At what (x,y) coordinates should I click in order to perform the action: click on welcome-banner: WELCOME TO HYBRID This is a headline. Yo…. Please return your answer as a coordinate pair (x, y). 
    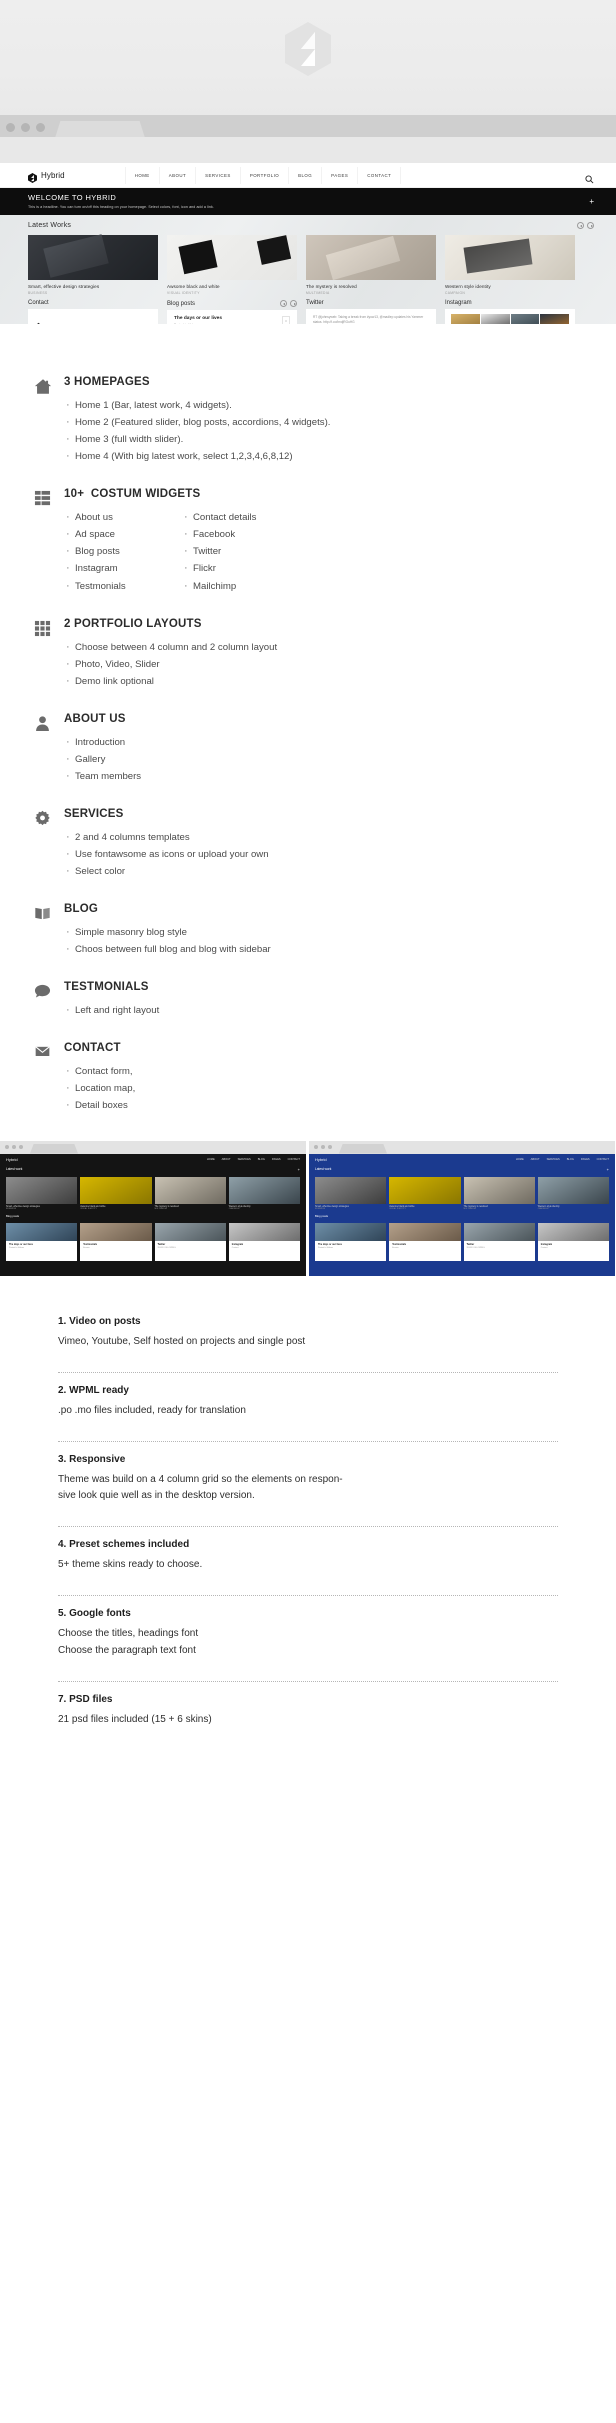
    Looking at the image, I should click on (308, 201).